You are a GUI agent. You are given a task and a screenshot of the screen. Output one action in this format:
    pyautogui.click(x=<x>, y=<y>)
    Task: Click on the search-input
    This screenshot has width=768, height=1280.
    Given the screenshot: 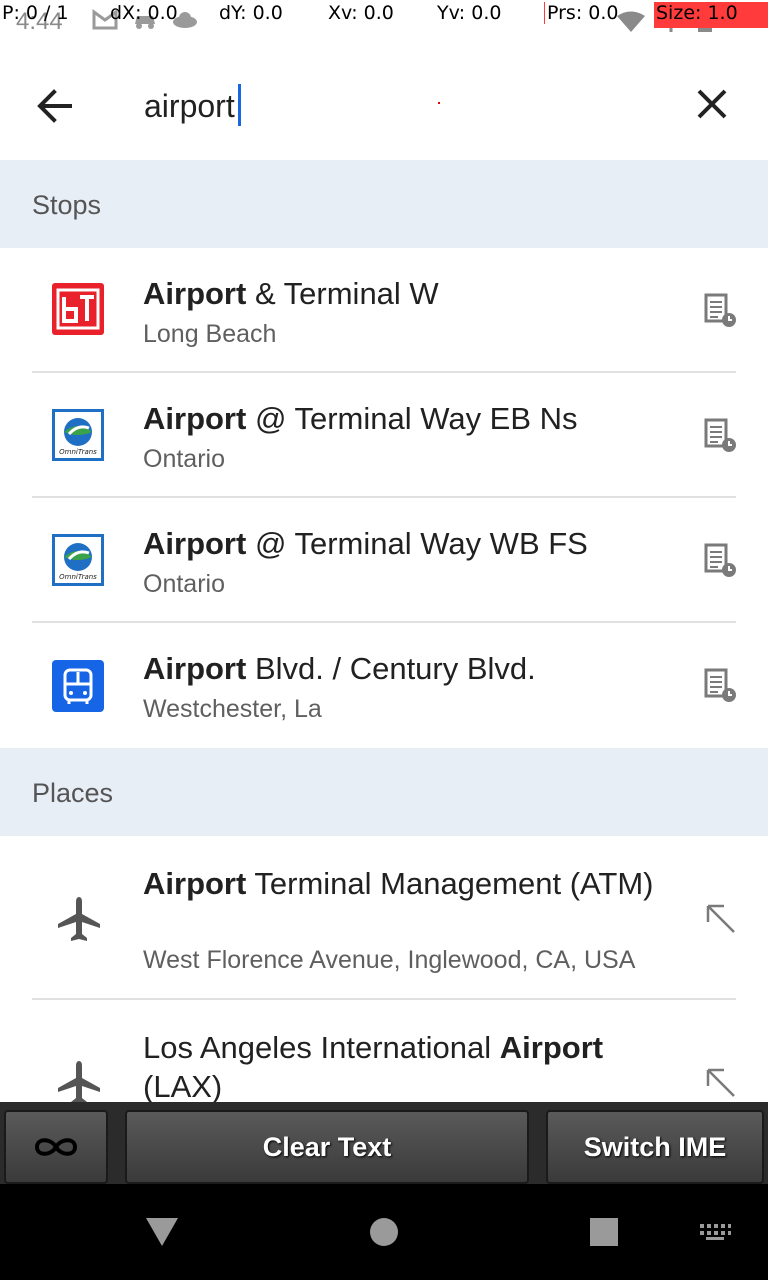 What is the action you would take?
    pyautogui.click(x=404, y=106)
    